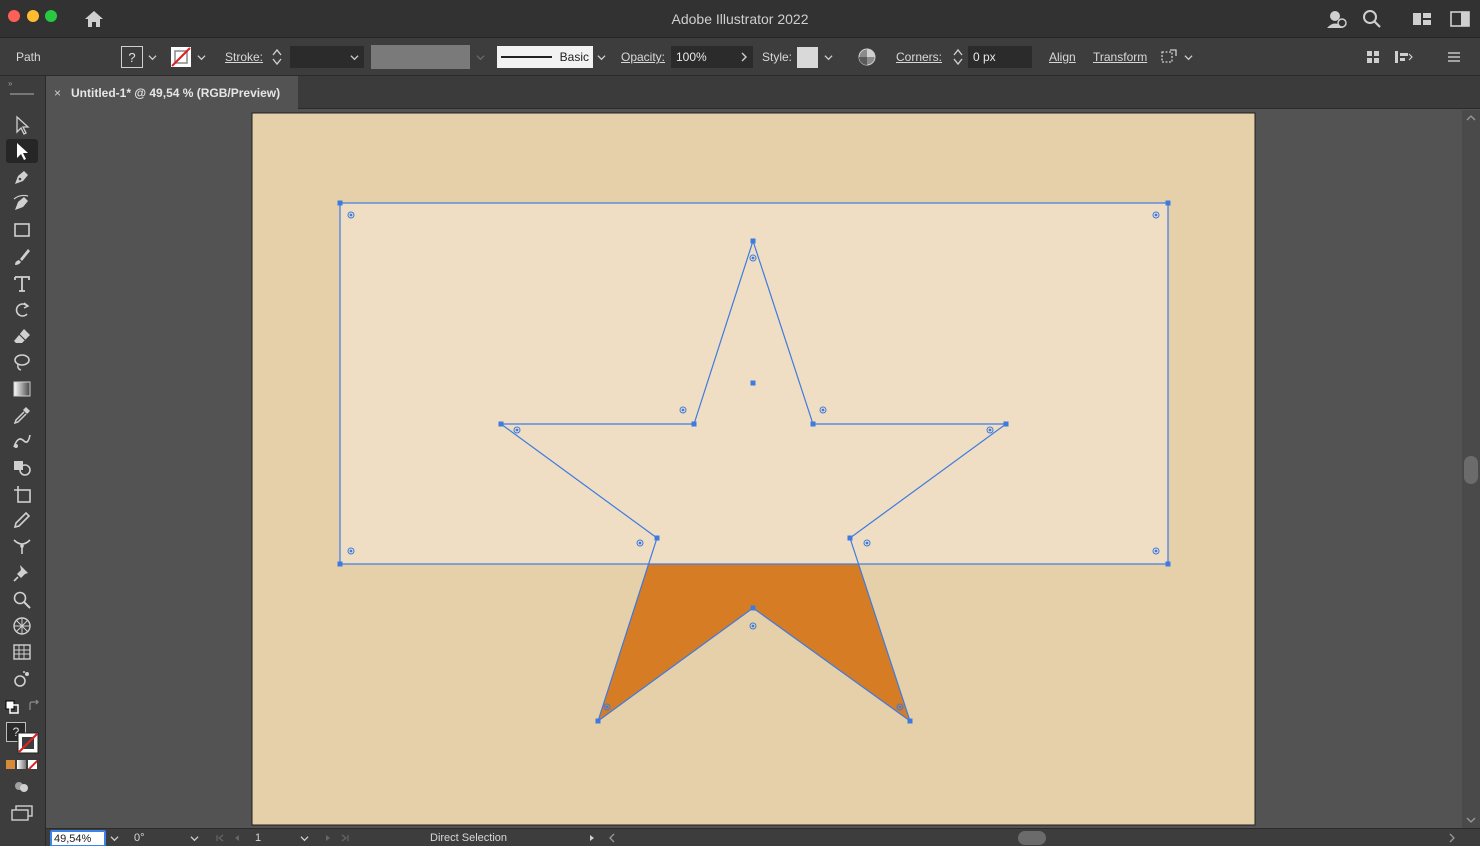 Image resolution: width=1480 pixels, height=846 pixels. What do you see at coordinates (22, 257) in the screenshot?
I see `paintbrush-tool` at bounding box center [22, 257].